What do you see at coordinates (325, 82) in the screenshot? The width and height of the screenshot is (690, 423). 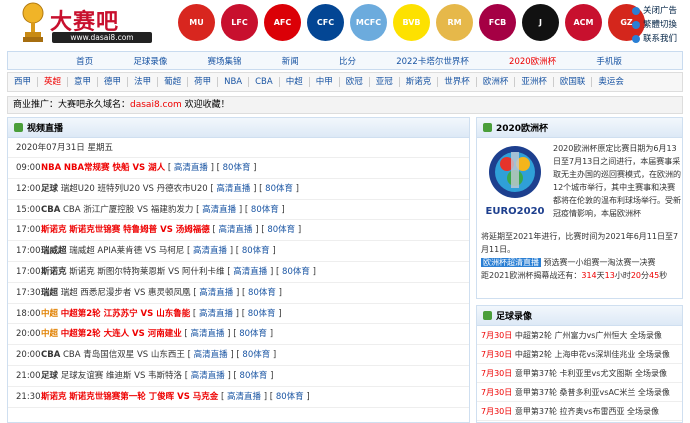 I see `league-item-10: 中甲` at bounding box center [325, 82].